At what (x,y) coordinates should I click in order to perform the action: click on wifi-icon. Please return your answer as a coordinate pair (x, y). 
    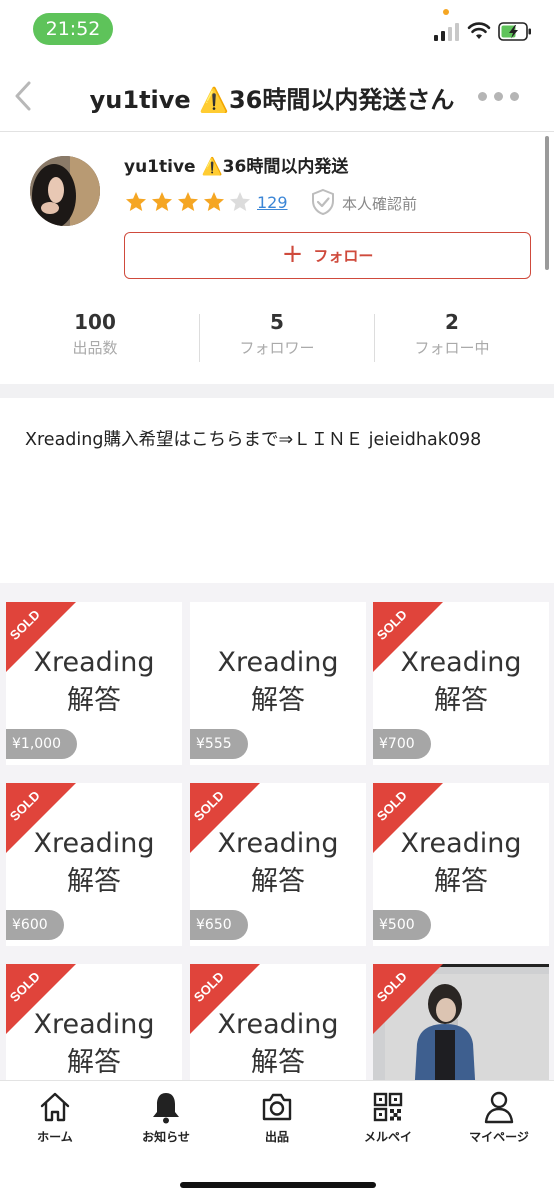
    Looking at the image, I should click on (479, 30).